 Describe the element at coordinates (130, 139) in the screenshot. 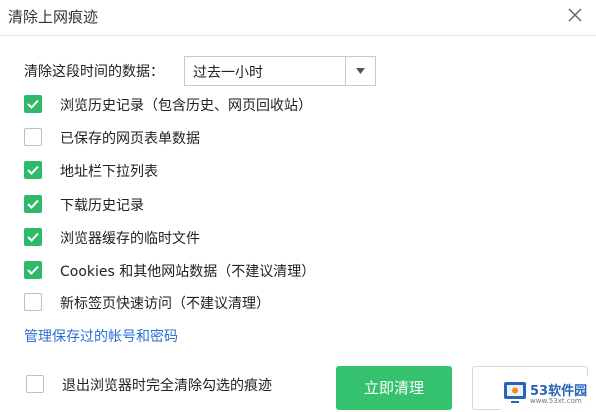

I see `form-data-label: 已保存的网页表单数据` at that location.